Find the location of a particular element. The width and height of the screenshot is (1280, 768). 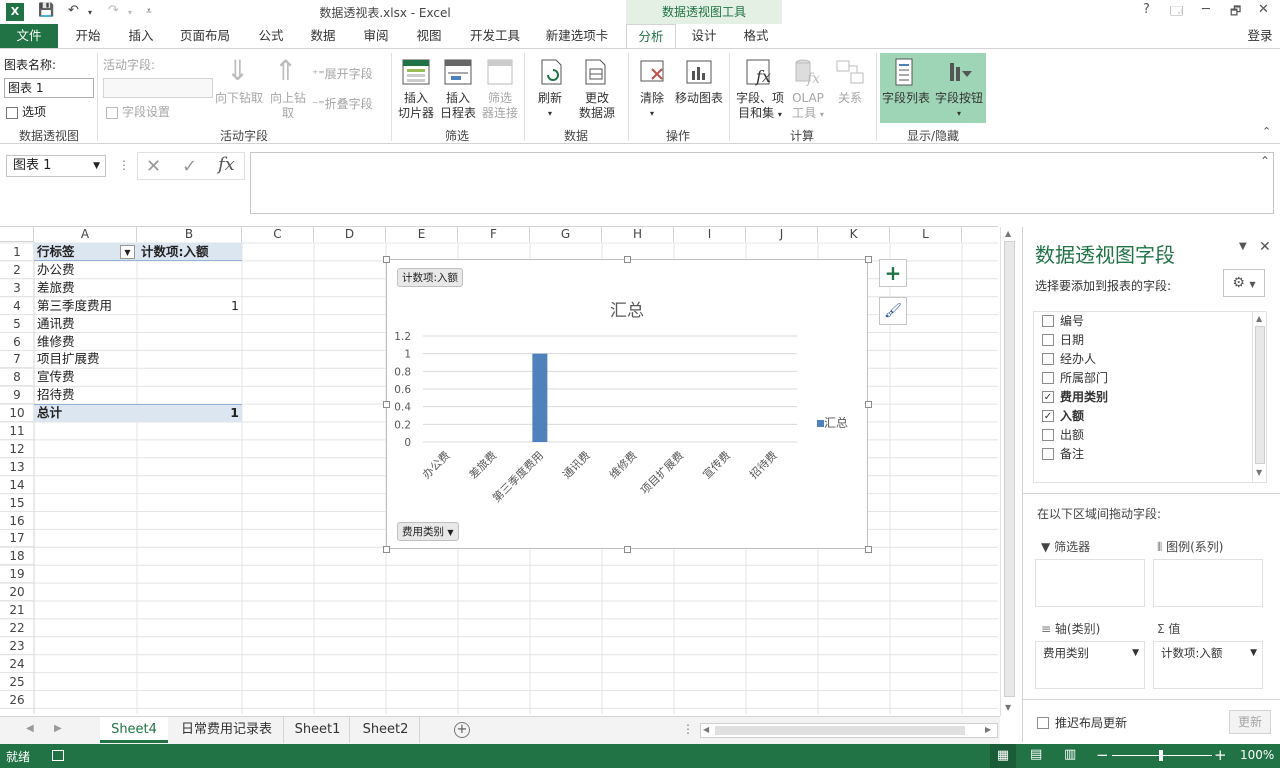

hscroll-left-icon: ◀ is located at coordinates (706, 729).